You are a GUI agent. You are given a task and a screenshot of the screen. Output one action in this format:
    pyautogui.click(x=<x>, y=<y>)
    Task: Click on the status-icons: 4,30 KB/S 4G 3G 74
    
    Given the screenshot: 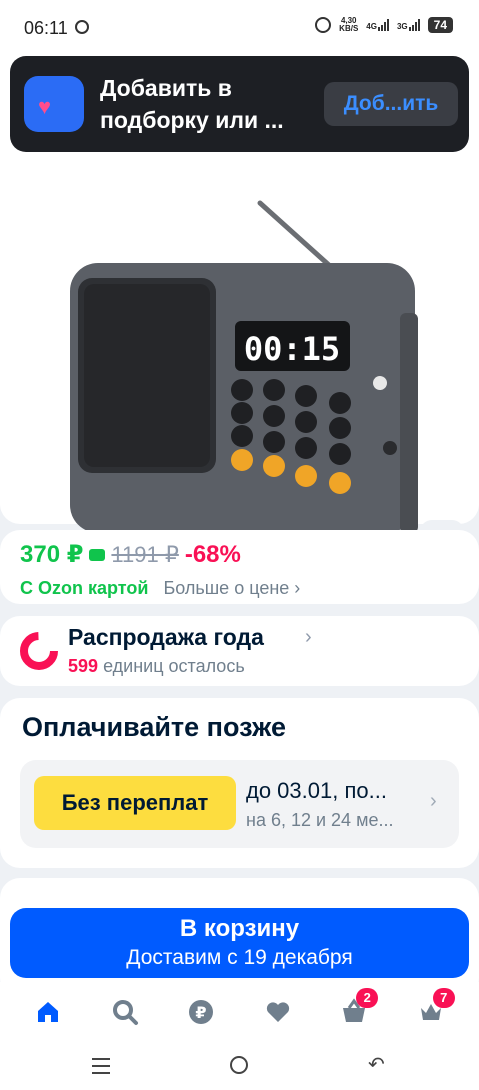 What is the action you would take?
    pyautogui.click(x=384, y=25)
    